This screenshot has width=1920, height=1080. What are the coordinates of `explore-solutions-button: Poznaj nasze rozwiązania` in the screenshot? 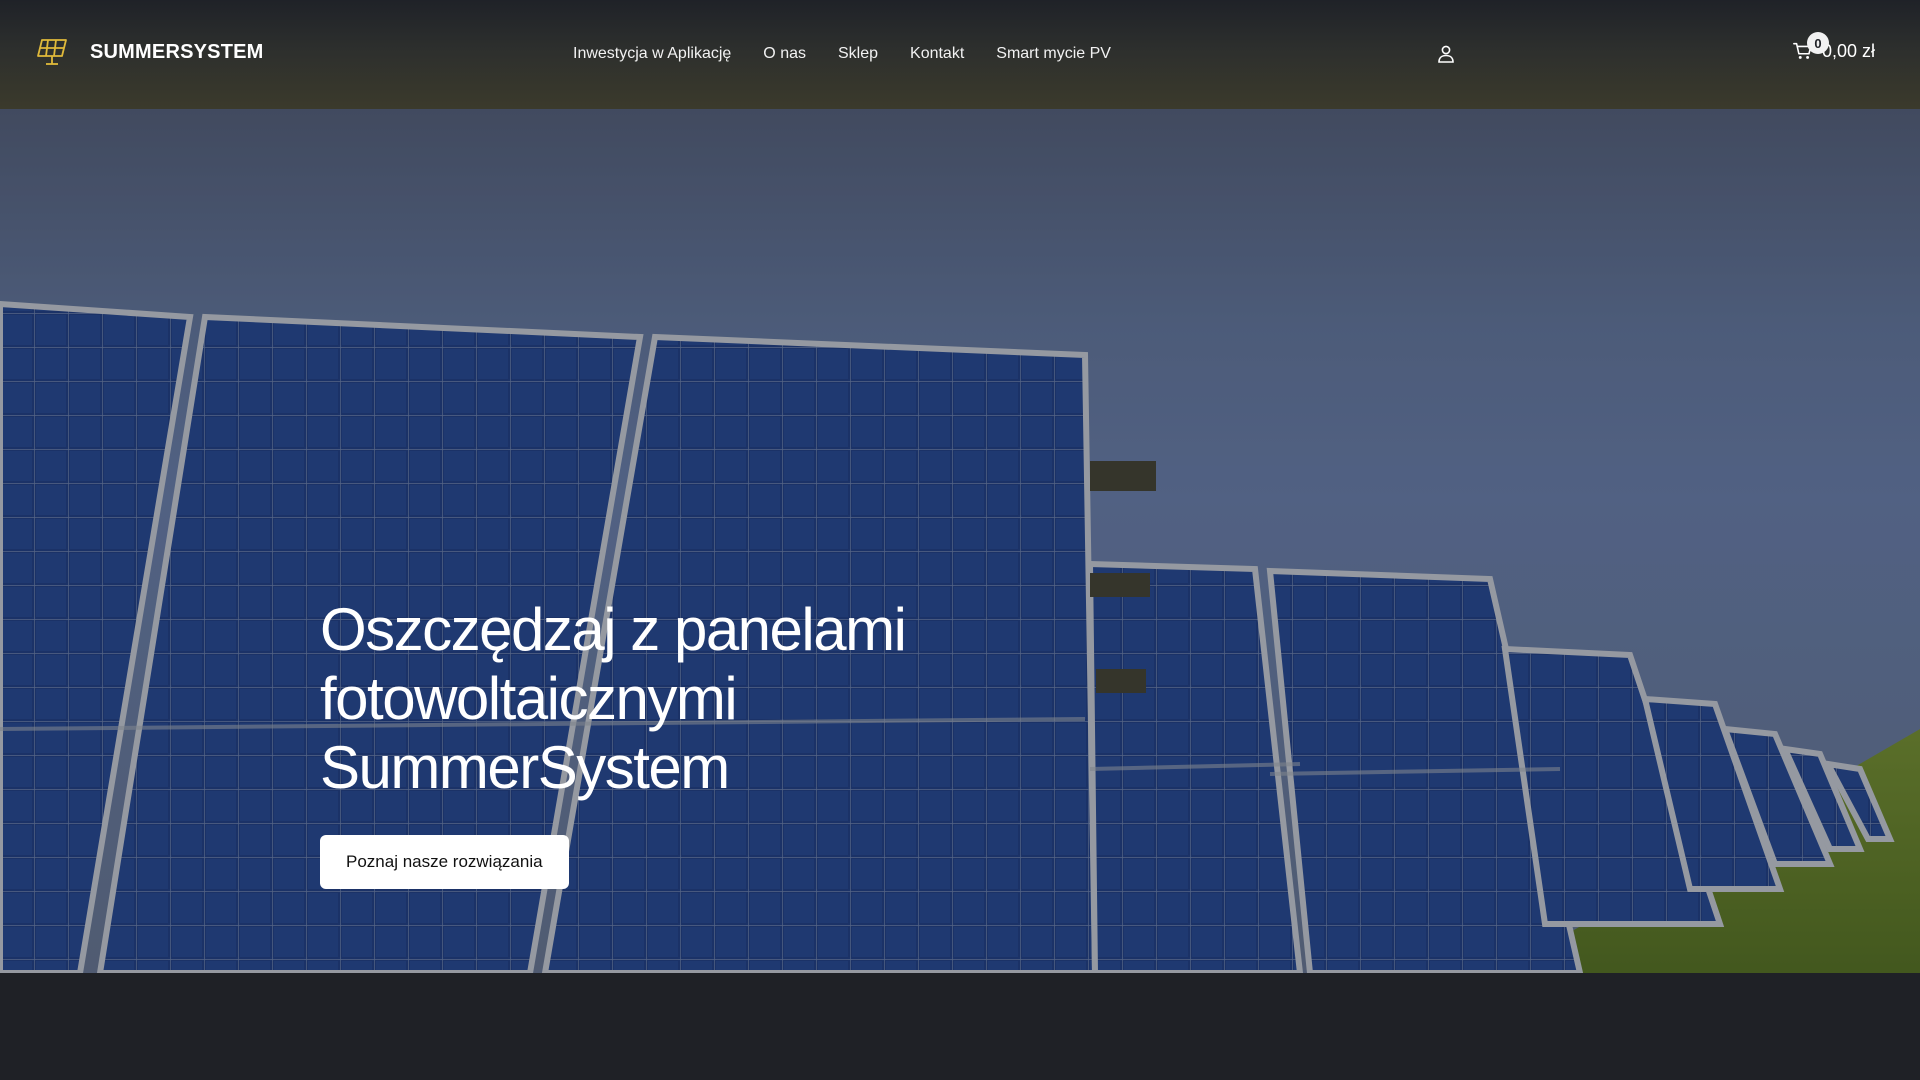 It's located at (444, 862).